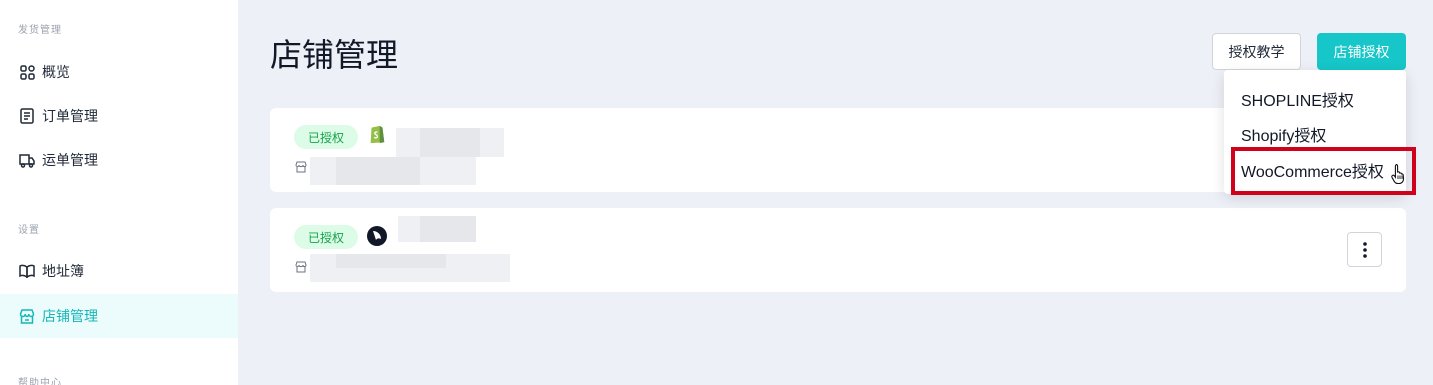  I want to click on more-vertical-icon, so click(1364, 249).